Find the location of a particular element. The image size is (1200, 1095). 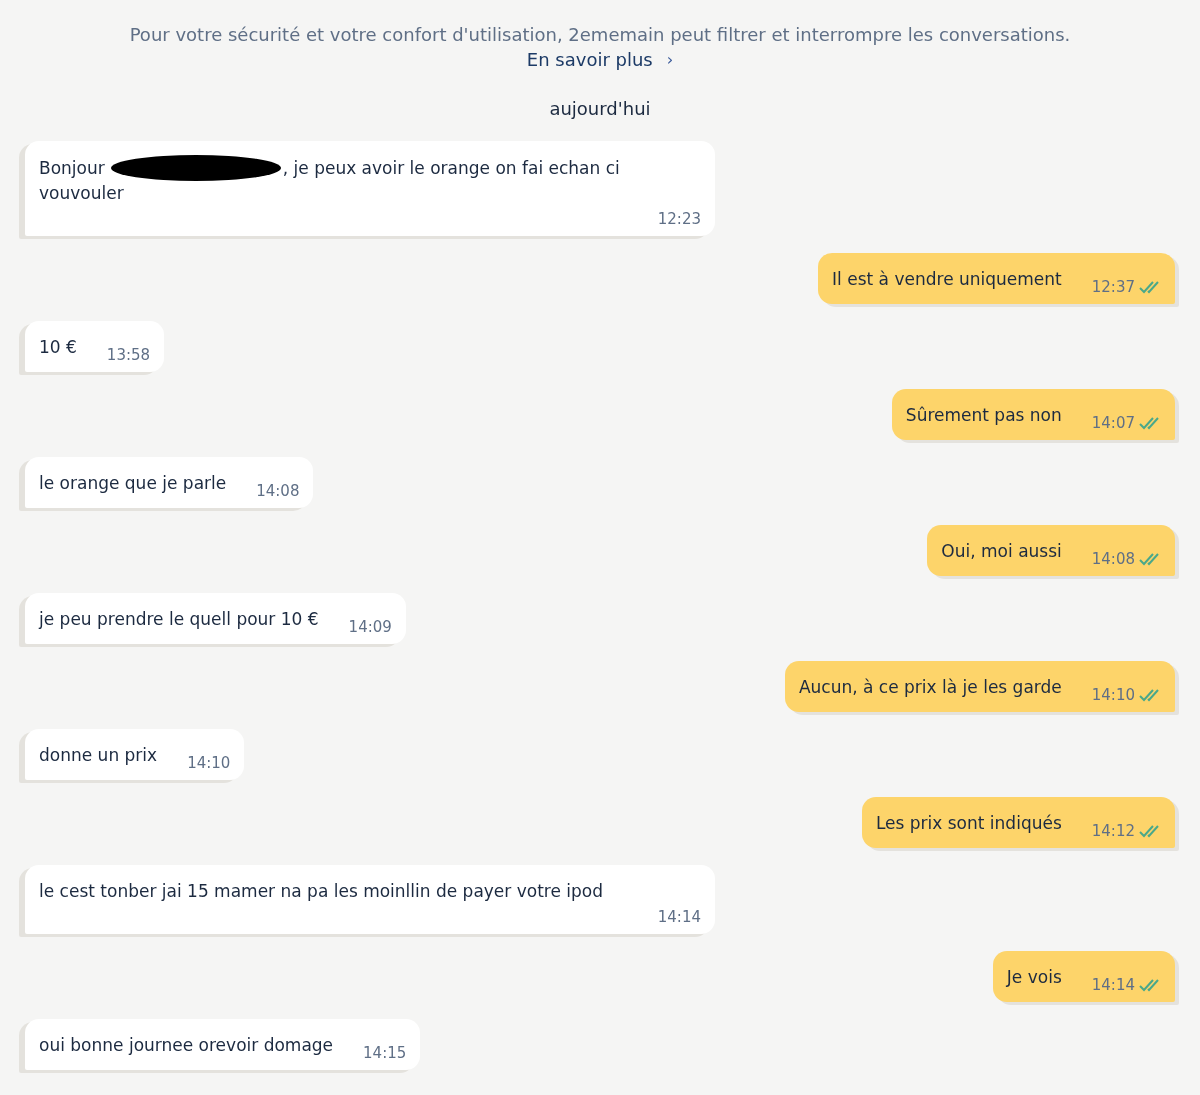

message-time: 13:58 is located at coordinates (128, 355).